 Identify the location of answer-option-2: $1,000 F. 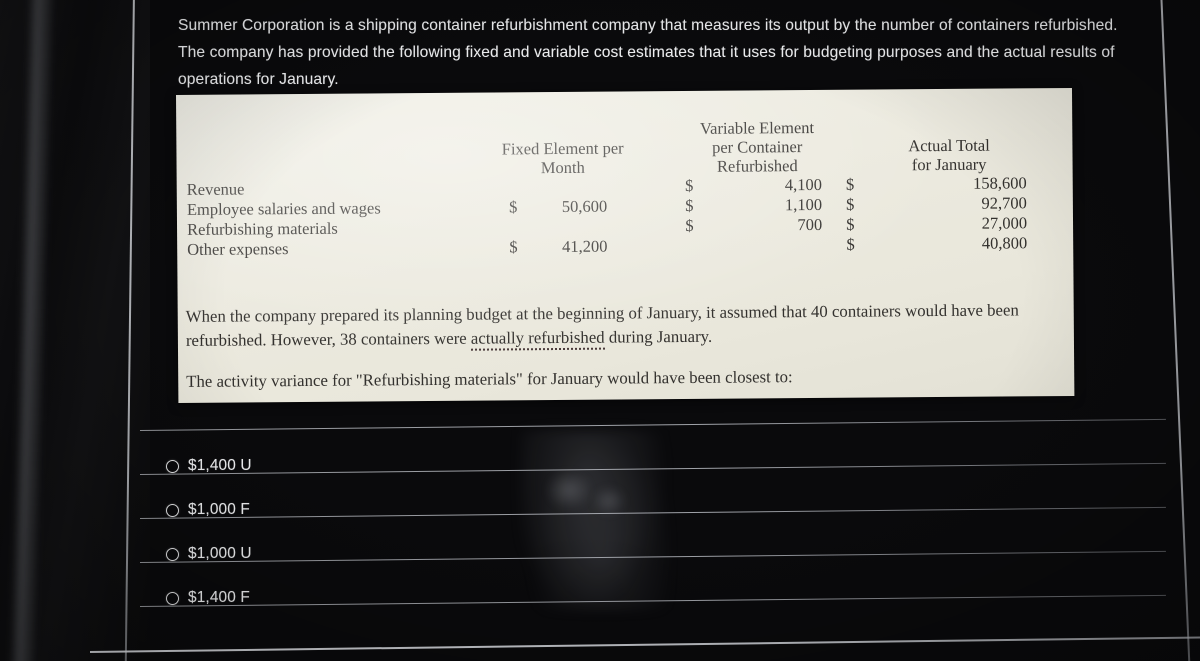
(208, 510).